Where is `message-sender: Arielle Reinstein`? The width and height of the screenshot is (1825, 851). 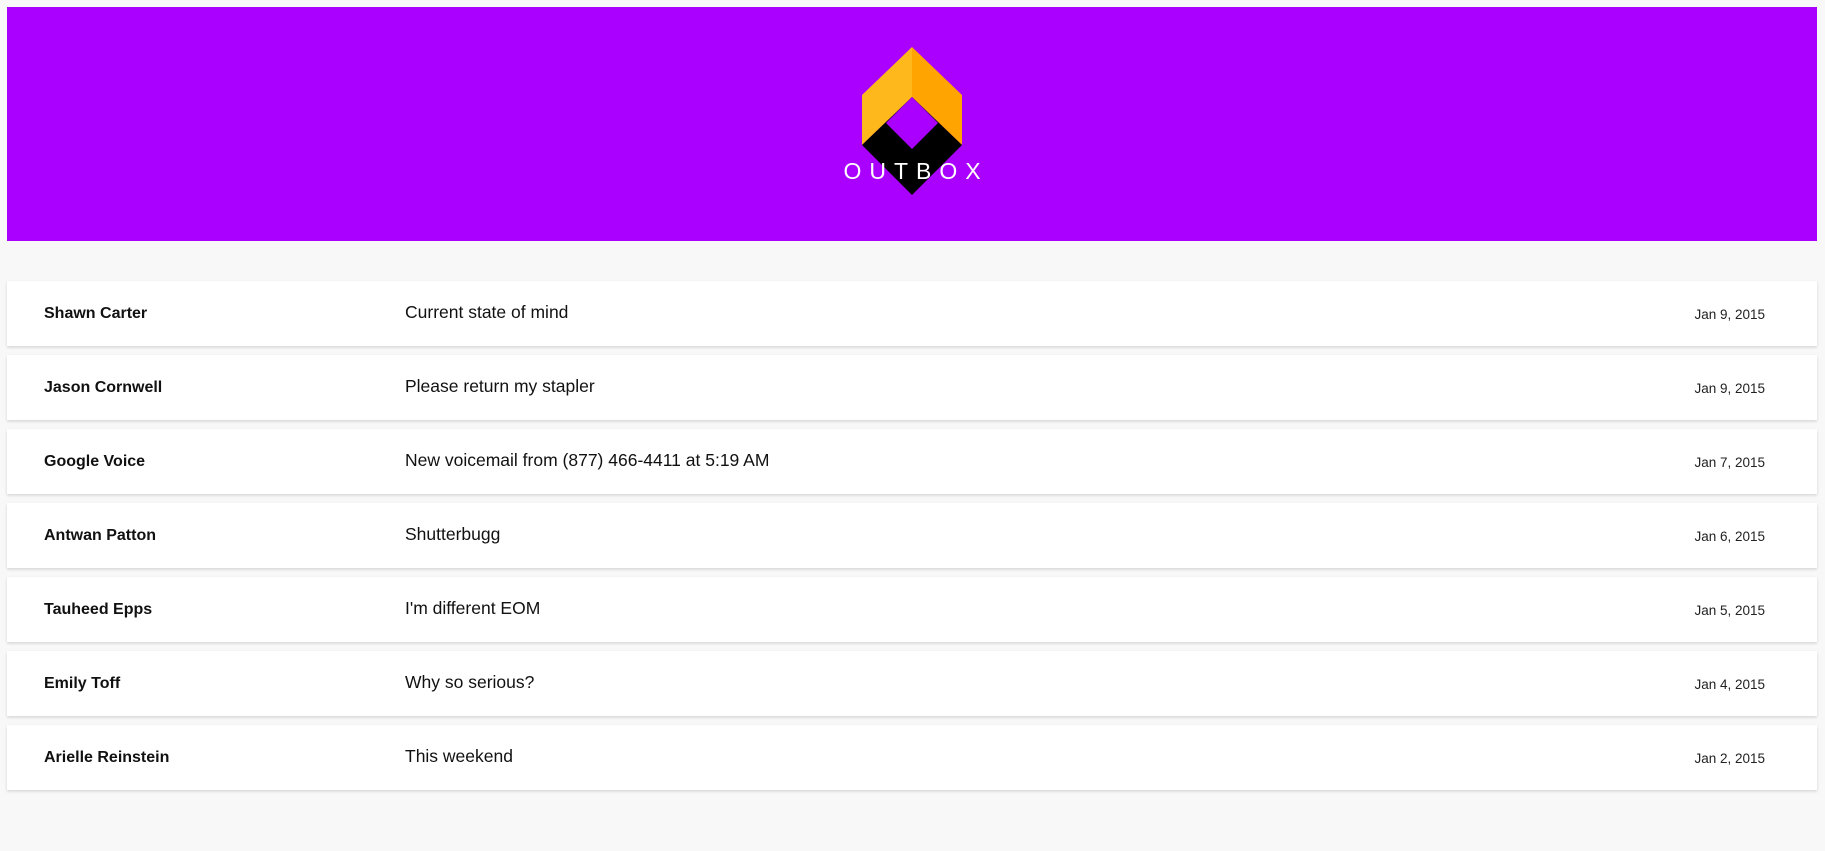
message-sender: Arielle Reinstein is located at coordinates (107, 757).